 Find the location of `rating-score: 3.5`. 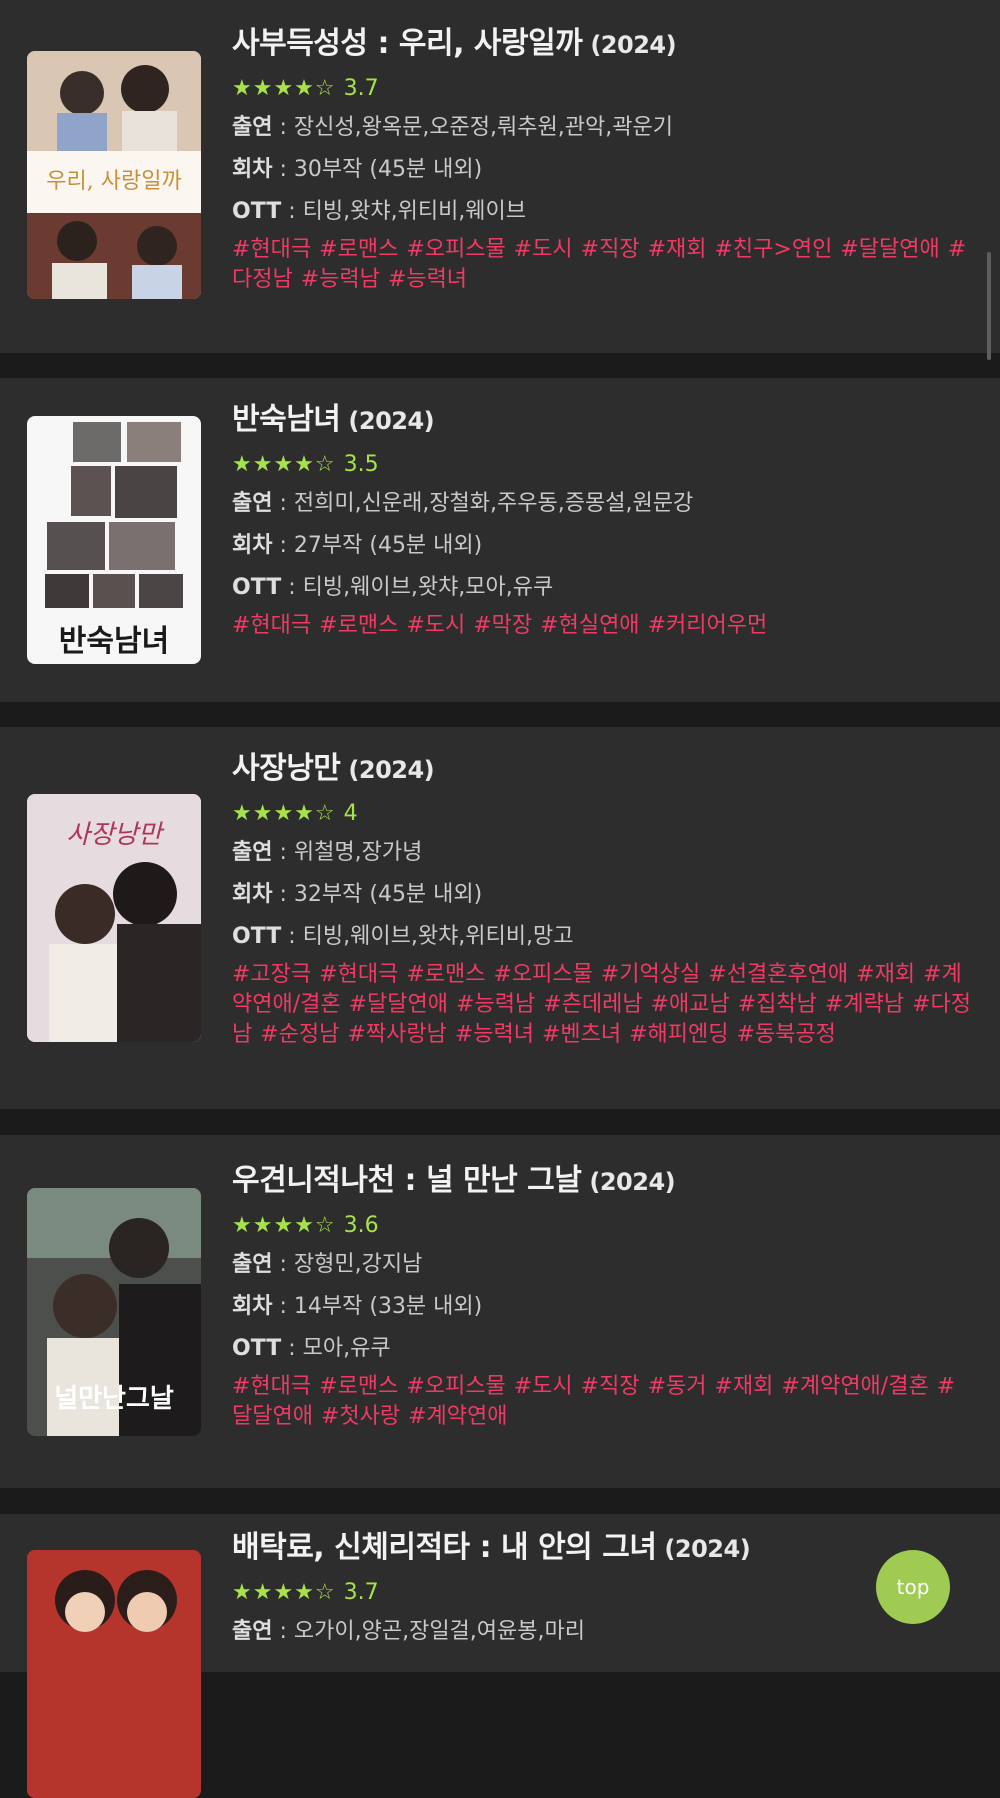

rating-score: 3.5 is located at coordinates (361, 464).